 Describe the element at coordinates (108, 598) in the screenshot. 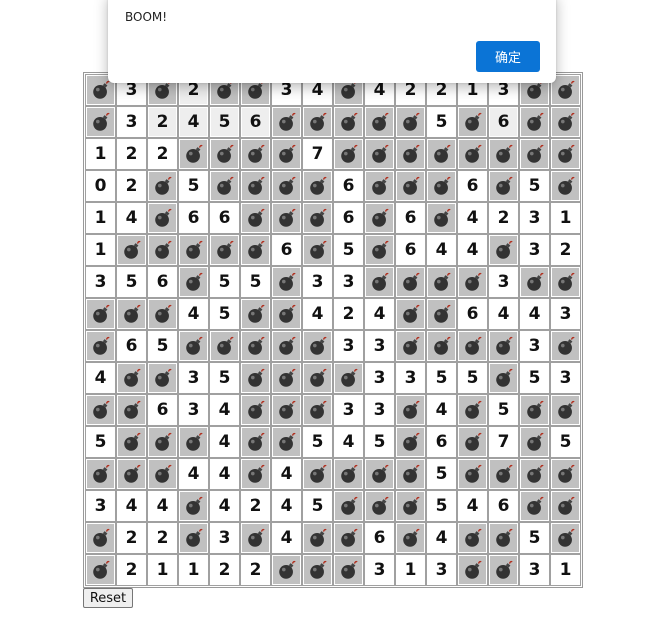

I see `reset-button: Reset` at that location.